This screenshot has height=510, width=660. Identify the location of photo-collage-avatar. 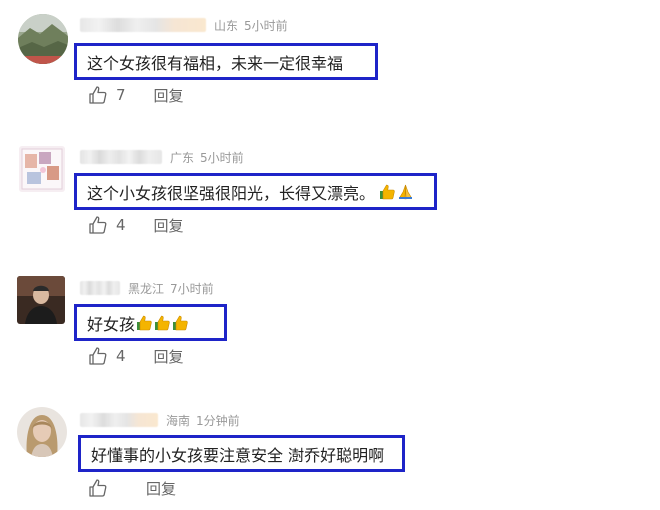
(42, 169).